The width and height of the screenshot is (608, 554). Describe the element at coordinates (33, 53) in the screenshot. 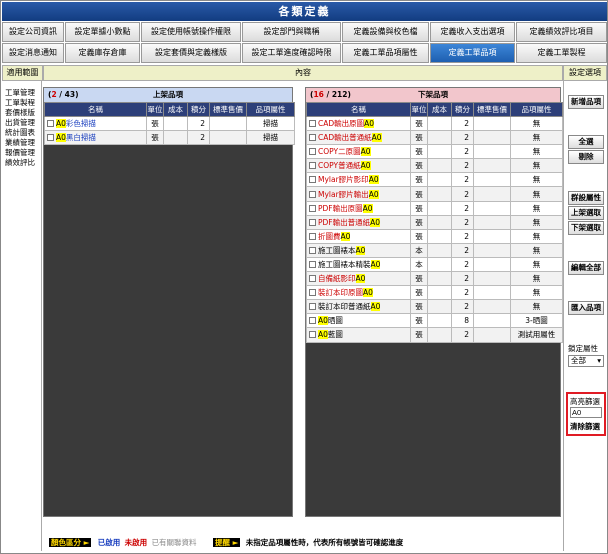

I see `tab-notifications: 設定消息通知` at that location.